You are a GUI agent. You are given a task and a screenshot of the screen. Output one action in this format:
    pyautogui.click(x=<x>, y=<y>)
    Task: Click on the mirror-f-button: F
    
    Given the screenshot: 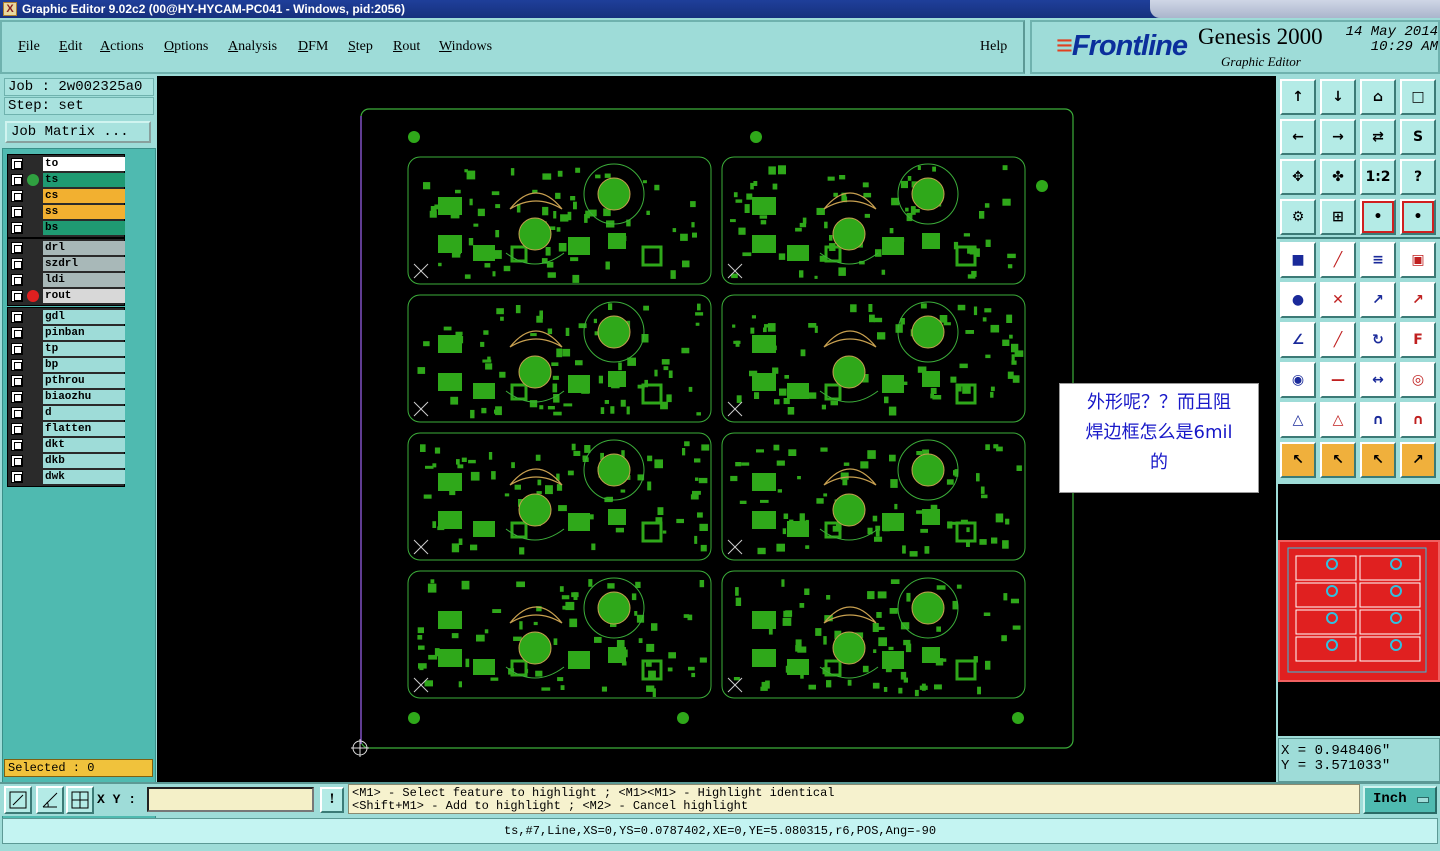 What is the action you would take?
    pyautogui.click(x=1418, y=340)
    